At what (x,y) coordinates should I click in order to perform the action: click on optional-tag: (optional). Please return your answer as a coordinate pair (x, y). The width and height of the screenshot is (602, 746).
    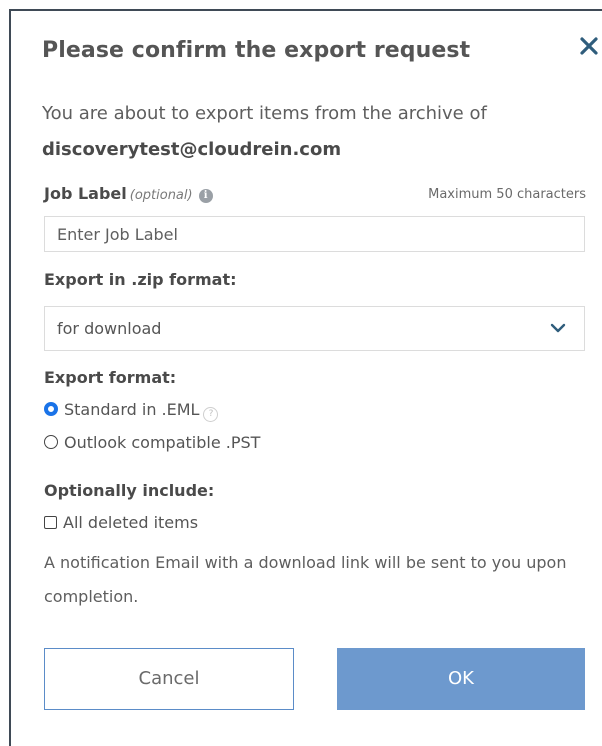
    Looking at the image, I should click on (161, 195).